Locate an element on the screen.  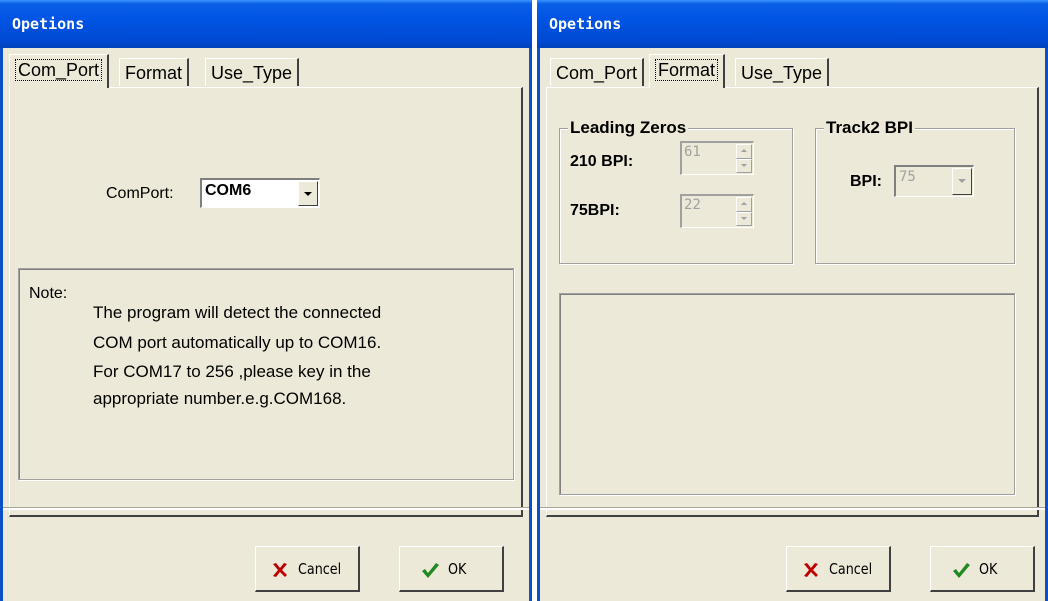
comport-value: COM6 is located at coordinates (228, 190).